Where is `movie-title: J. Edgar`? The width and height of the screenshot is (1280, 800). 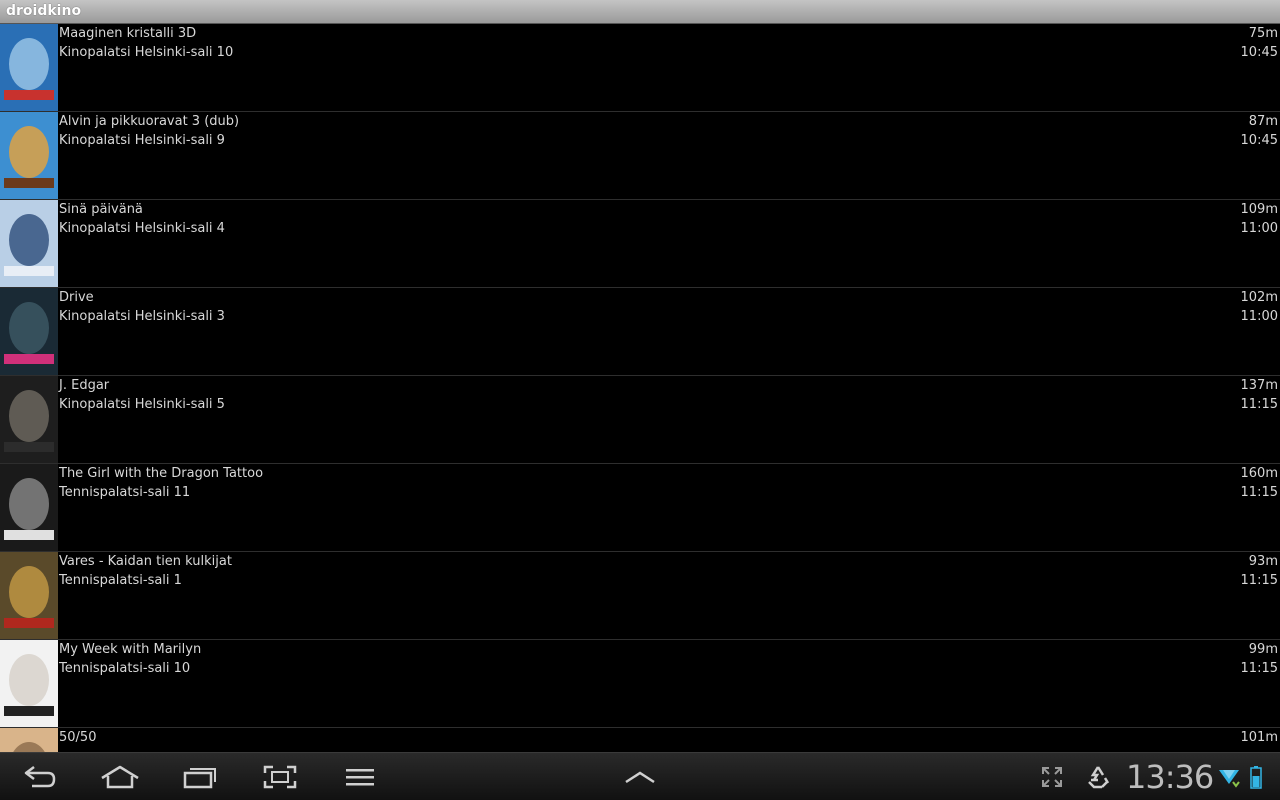
movie-title: J. Edgar is located at coordinates (84, 385).